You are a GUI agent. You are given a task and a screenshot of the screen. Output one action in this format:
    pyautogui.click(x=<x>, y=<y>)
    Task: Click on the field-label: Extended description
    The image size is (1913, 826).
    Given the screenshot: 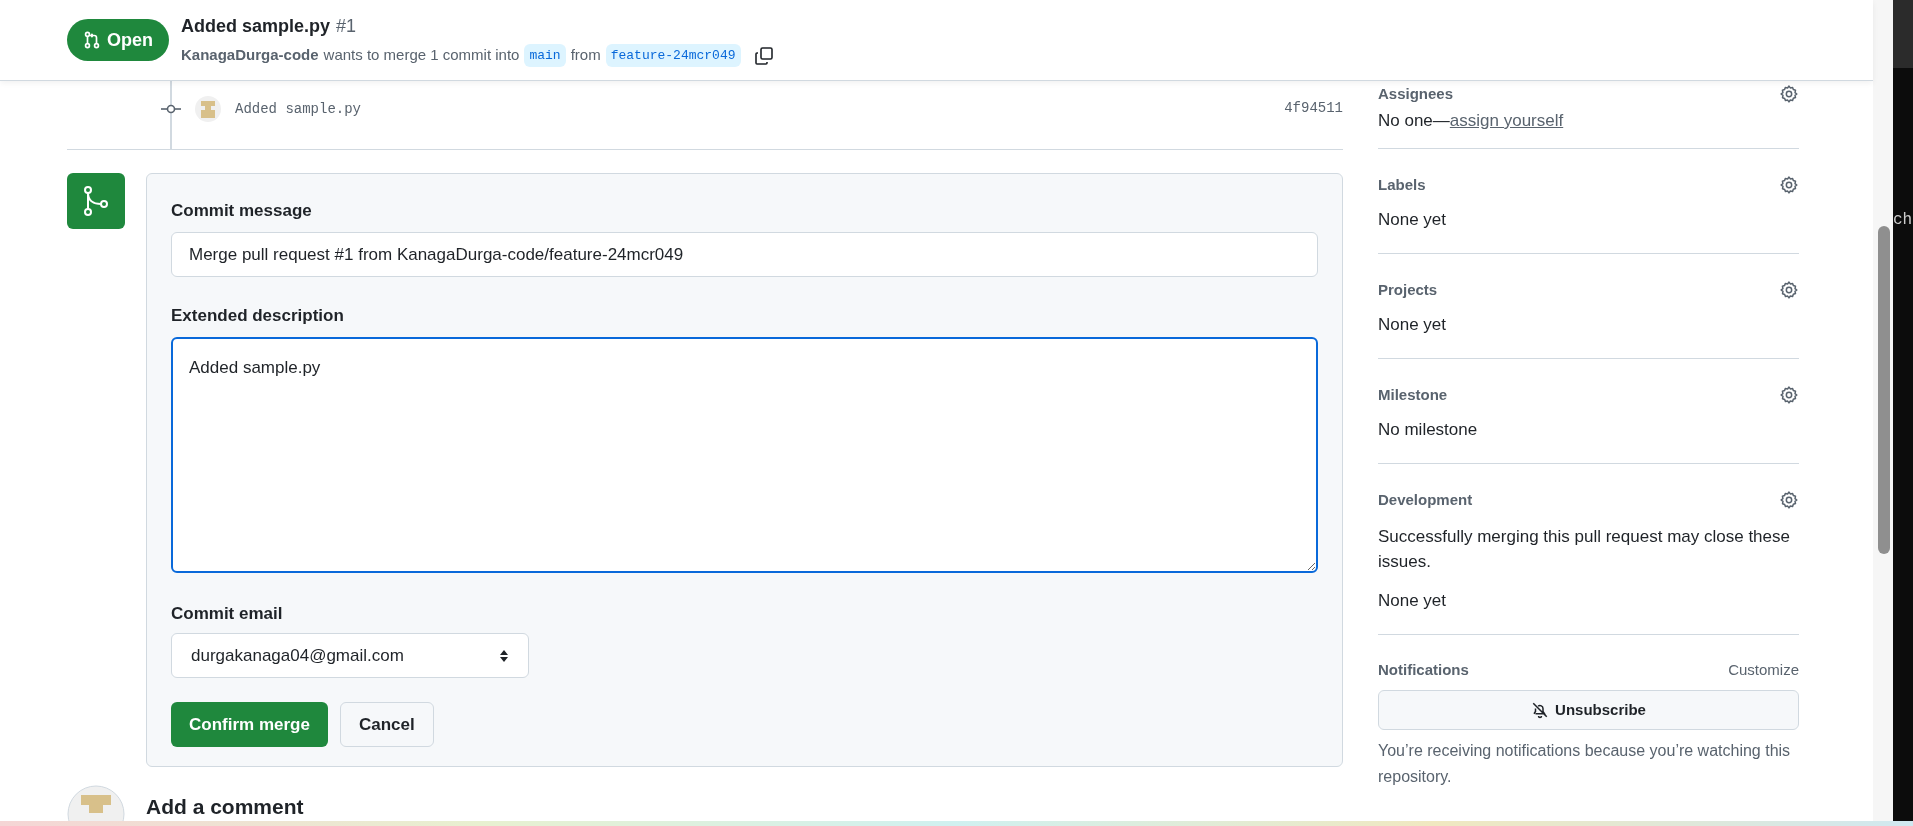 What is the action you would take?
    pyautogui.click(x=258, y=316)
    